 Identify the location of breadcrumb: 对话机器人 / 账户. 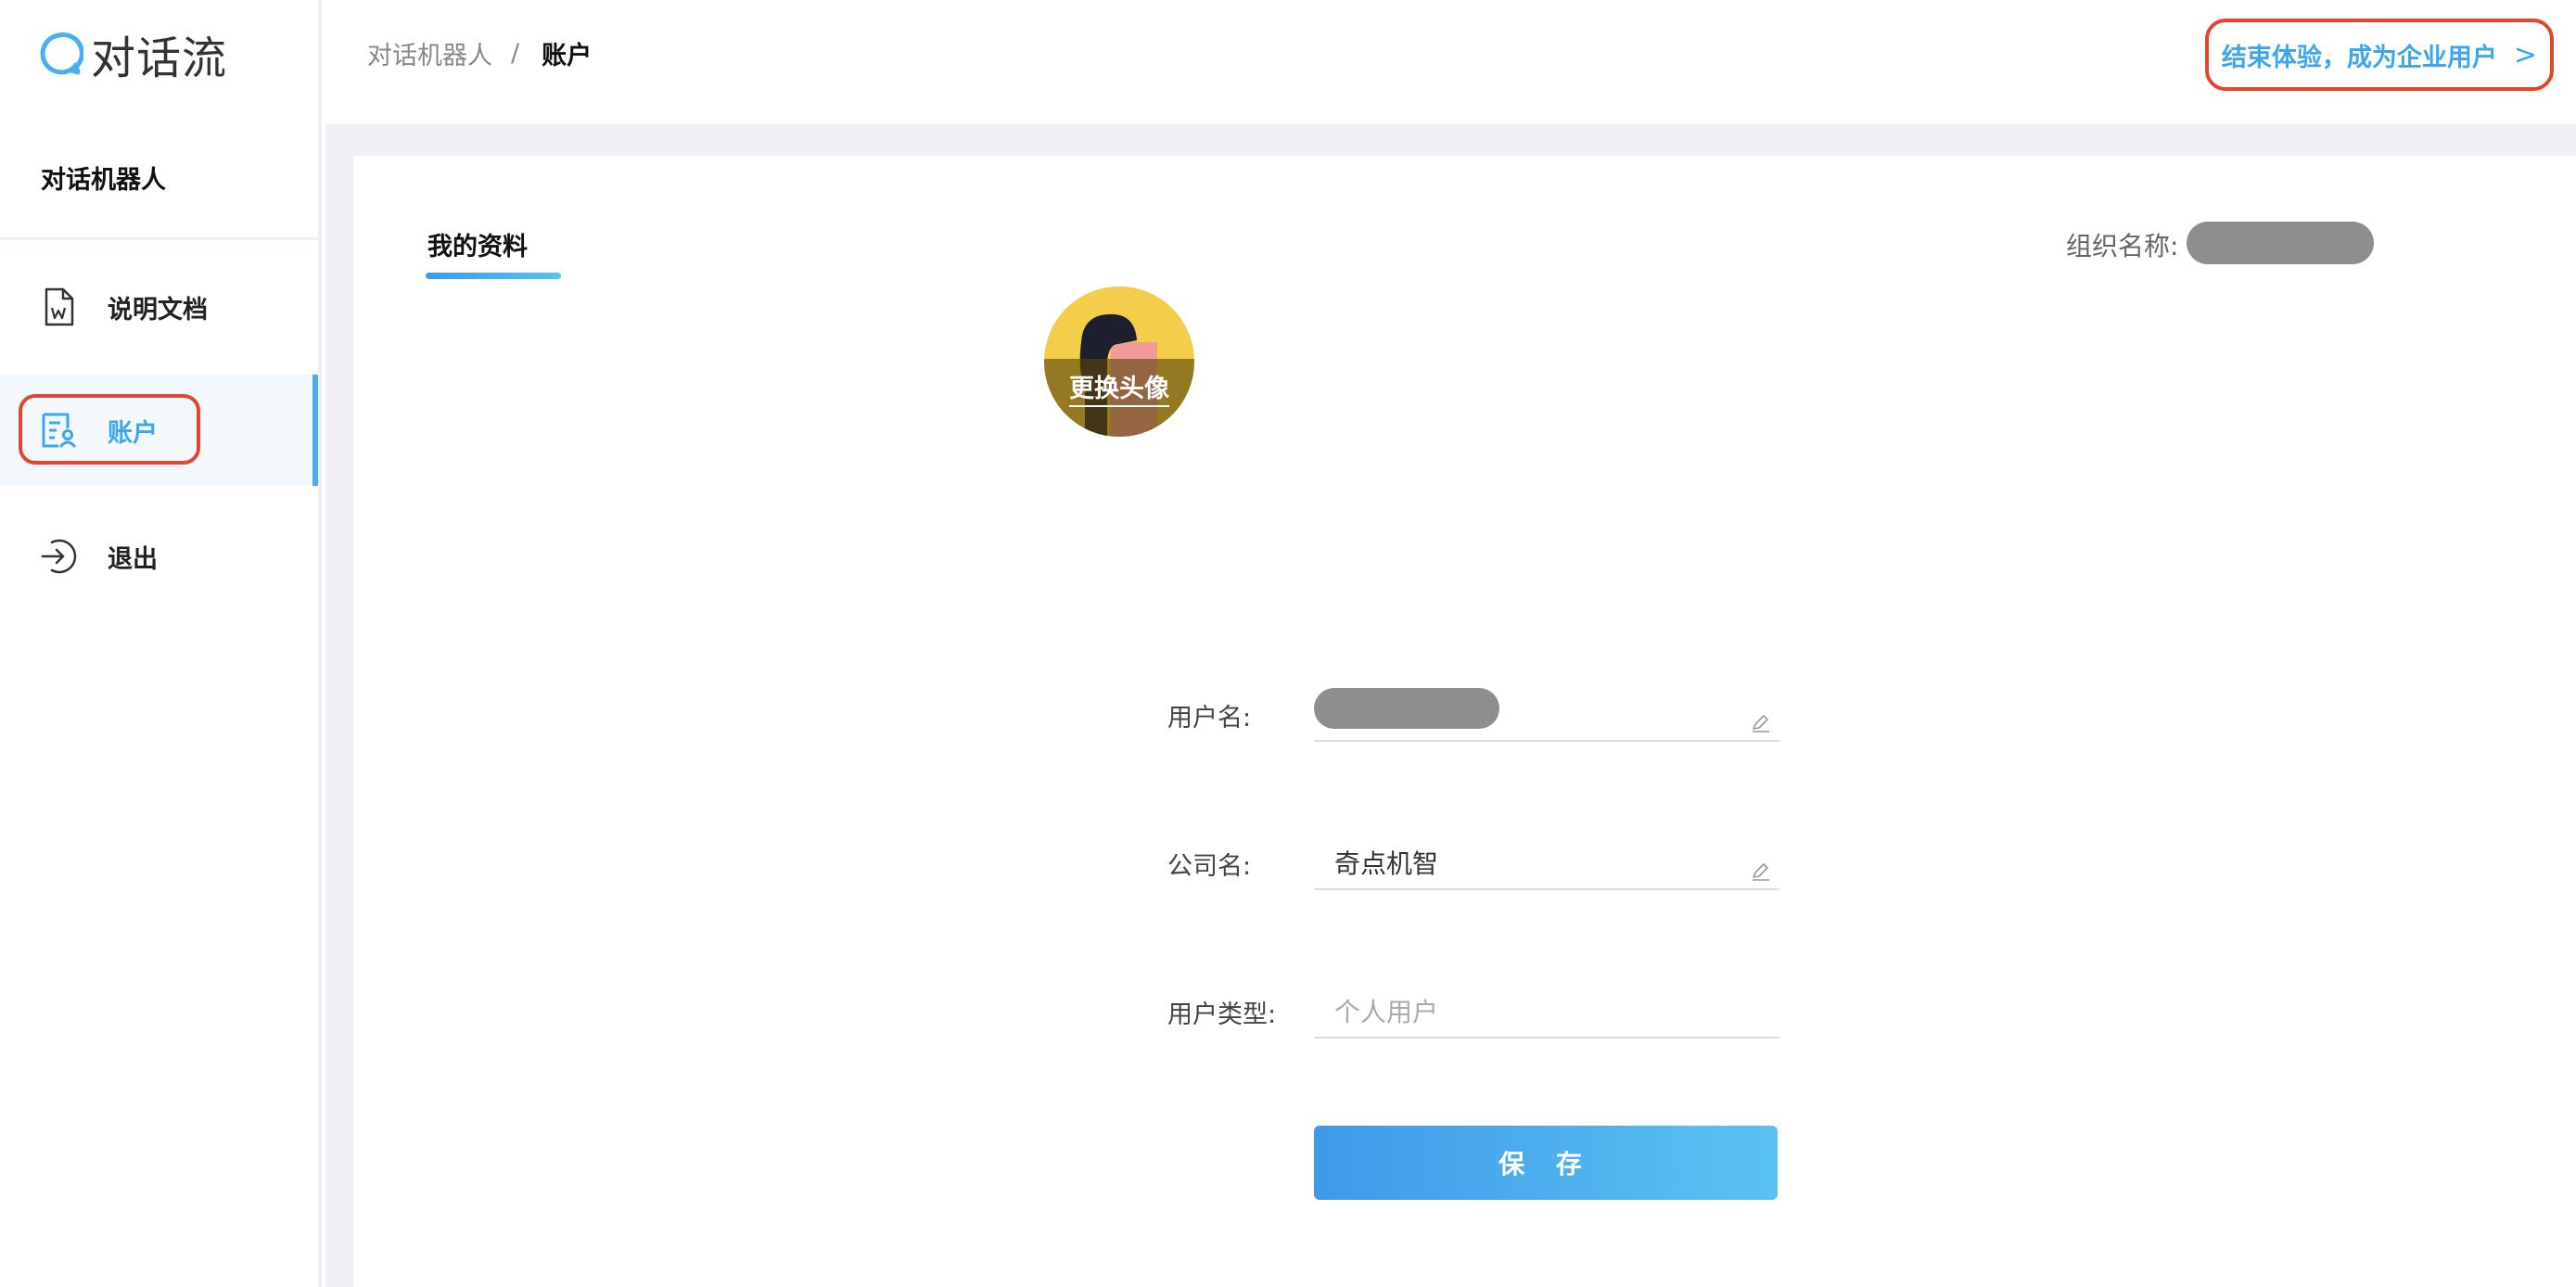
(479, 53).